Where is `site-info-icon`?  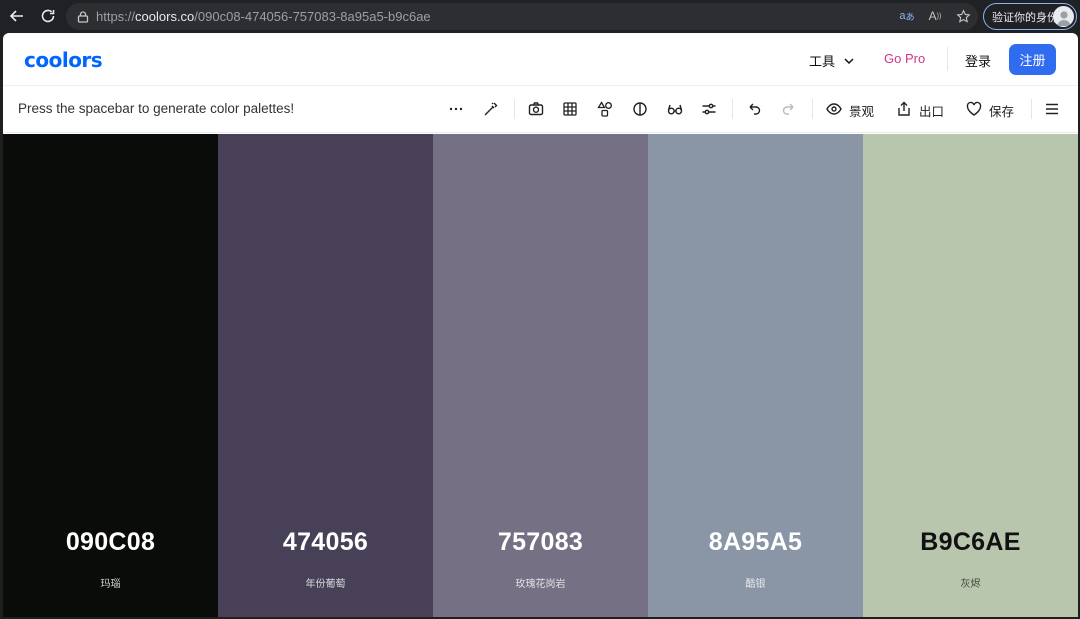 site-info-icon is located at coordinates (83, 17).